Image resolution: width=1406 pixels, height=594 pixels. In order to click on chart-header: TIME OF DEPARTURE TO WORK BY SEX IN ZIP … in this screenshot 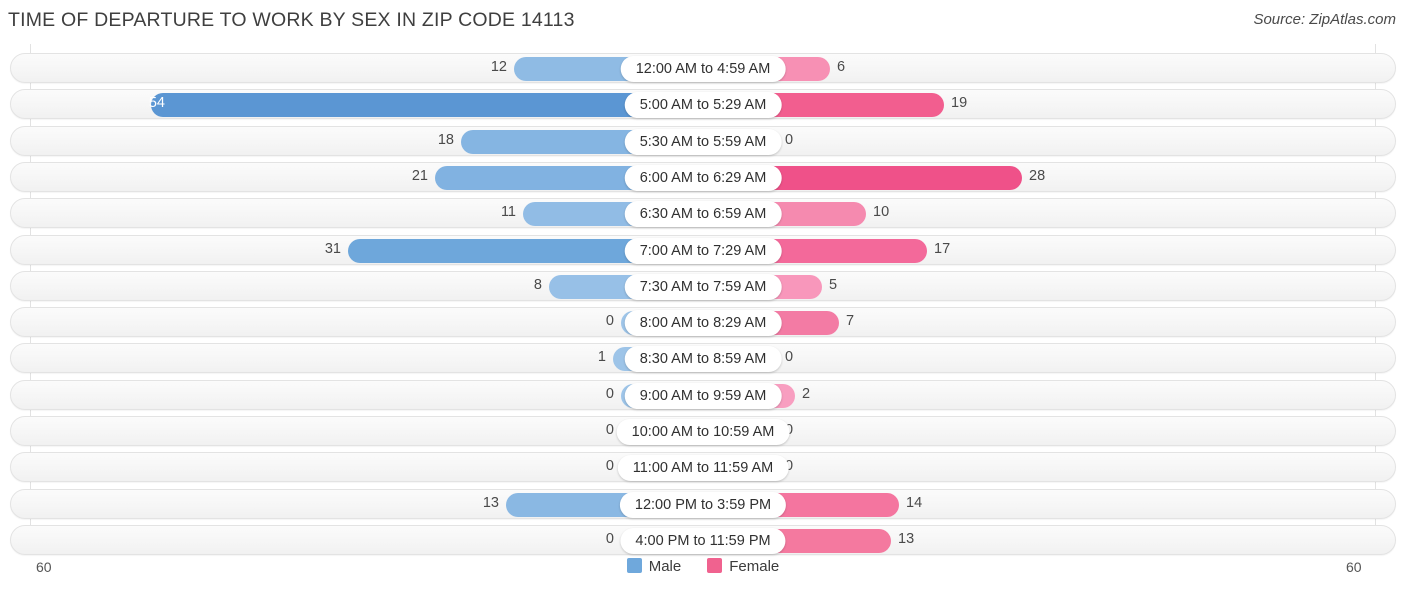, I will do `click(703, 22)`.